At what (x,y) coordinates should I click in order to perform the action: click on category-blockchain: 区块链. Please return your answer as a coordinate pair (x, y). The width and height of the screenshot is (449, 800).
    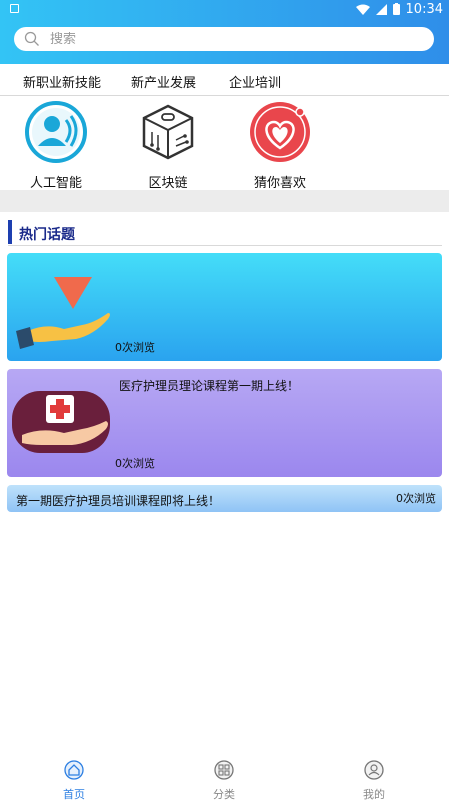
    Looking at the image, I should click on (168, 145).